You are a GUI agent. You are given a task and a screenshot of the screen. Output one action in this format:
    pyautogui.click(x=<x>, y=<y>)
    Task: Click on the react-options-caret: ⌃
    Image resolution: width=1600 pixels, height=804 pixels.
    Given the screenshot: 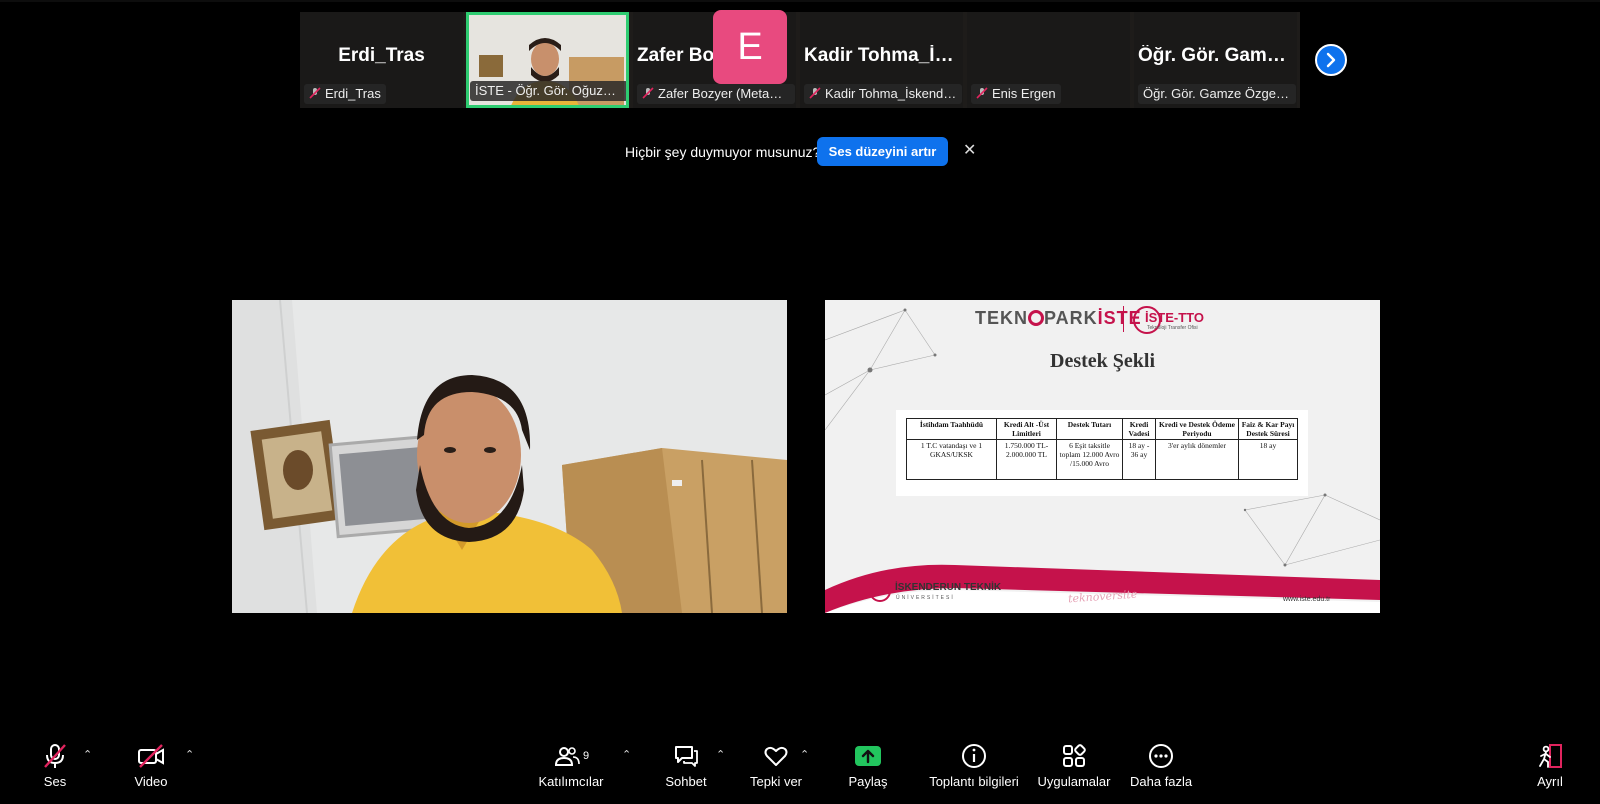 What is the action you would take?
    pyautogui.click(x=804, y=754)
    